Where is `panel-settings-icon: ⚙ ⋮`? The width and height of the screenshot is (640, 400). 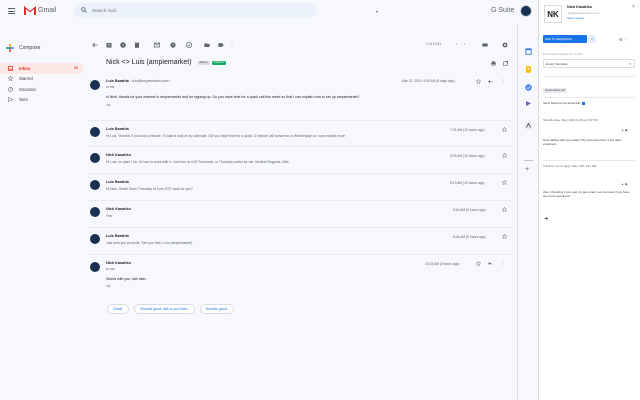
panel-settings-icon: ⚙ ⋮ is located at coordinates (623, 39).